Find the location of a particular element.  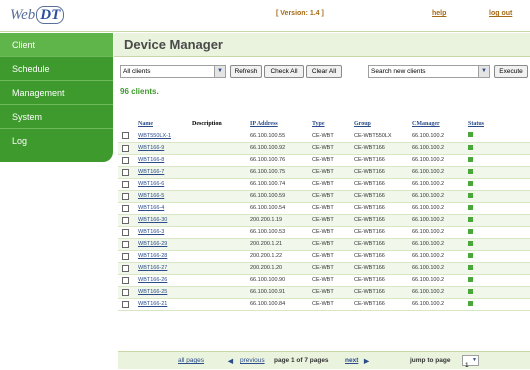

device-type: CE-WBT is located at coordinates (329, 184).